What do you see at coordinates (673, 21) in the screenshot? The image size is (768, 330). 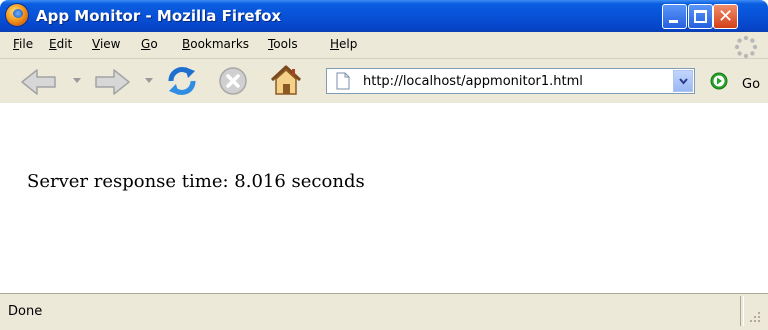 I see `minimize-icon` at bounding box center [673, 21].